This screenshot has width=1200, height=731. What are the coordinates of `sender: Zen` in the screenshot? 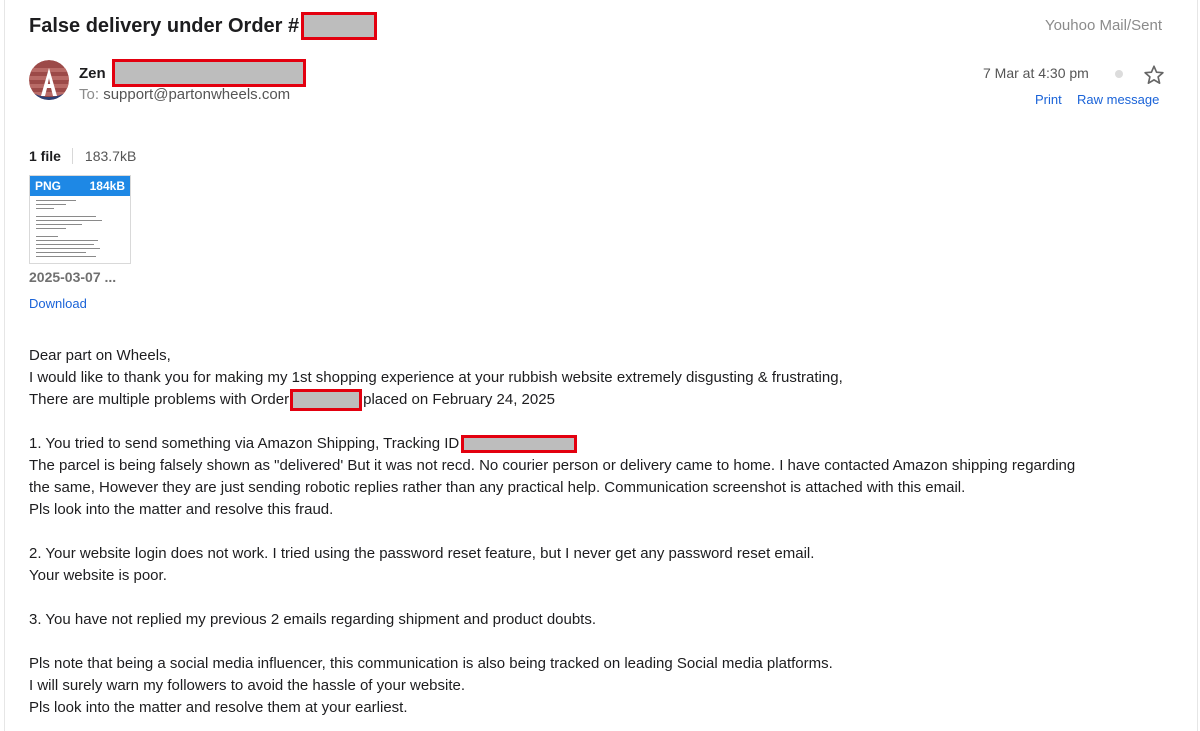 It's located at (192, 73).